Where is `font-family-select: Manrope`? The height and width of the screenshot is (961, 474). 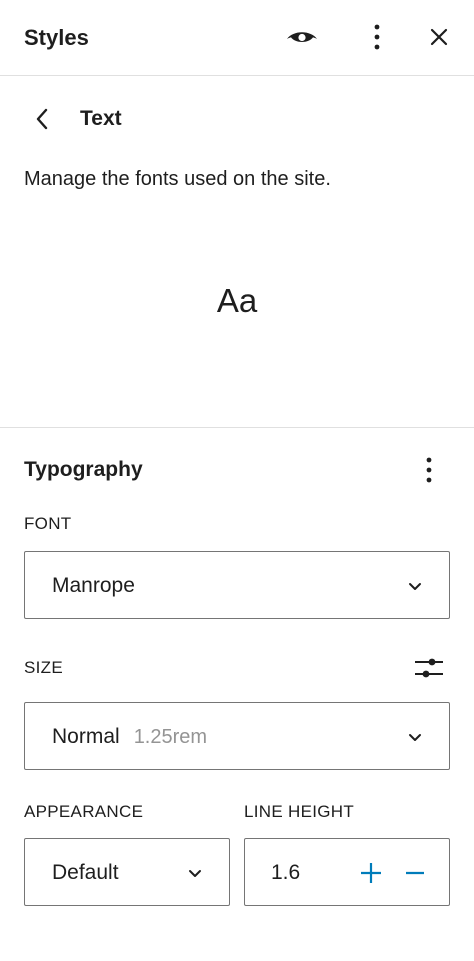 font-family-select: Manrope is located at coordinates (237, 585).